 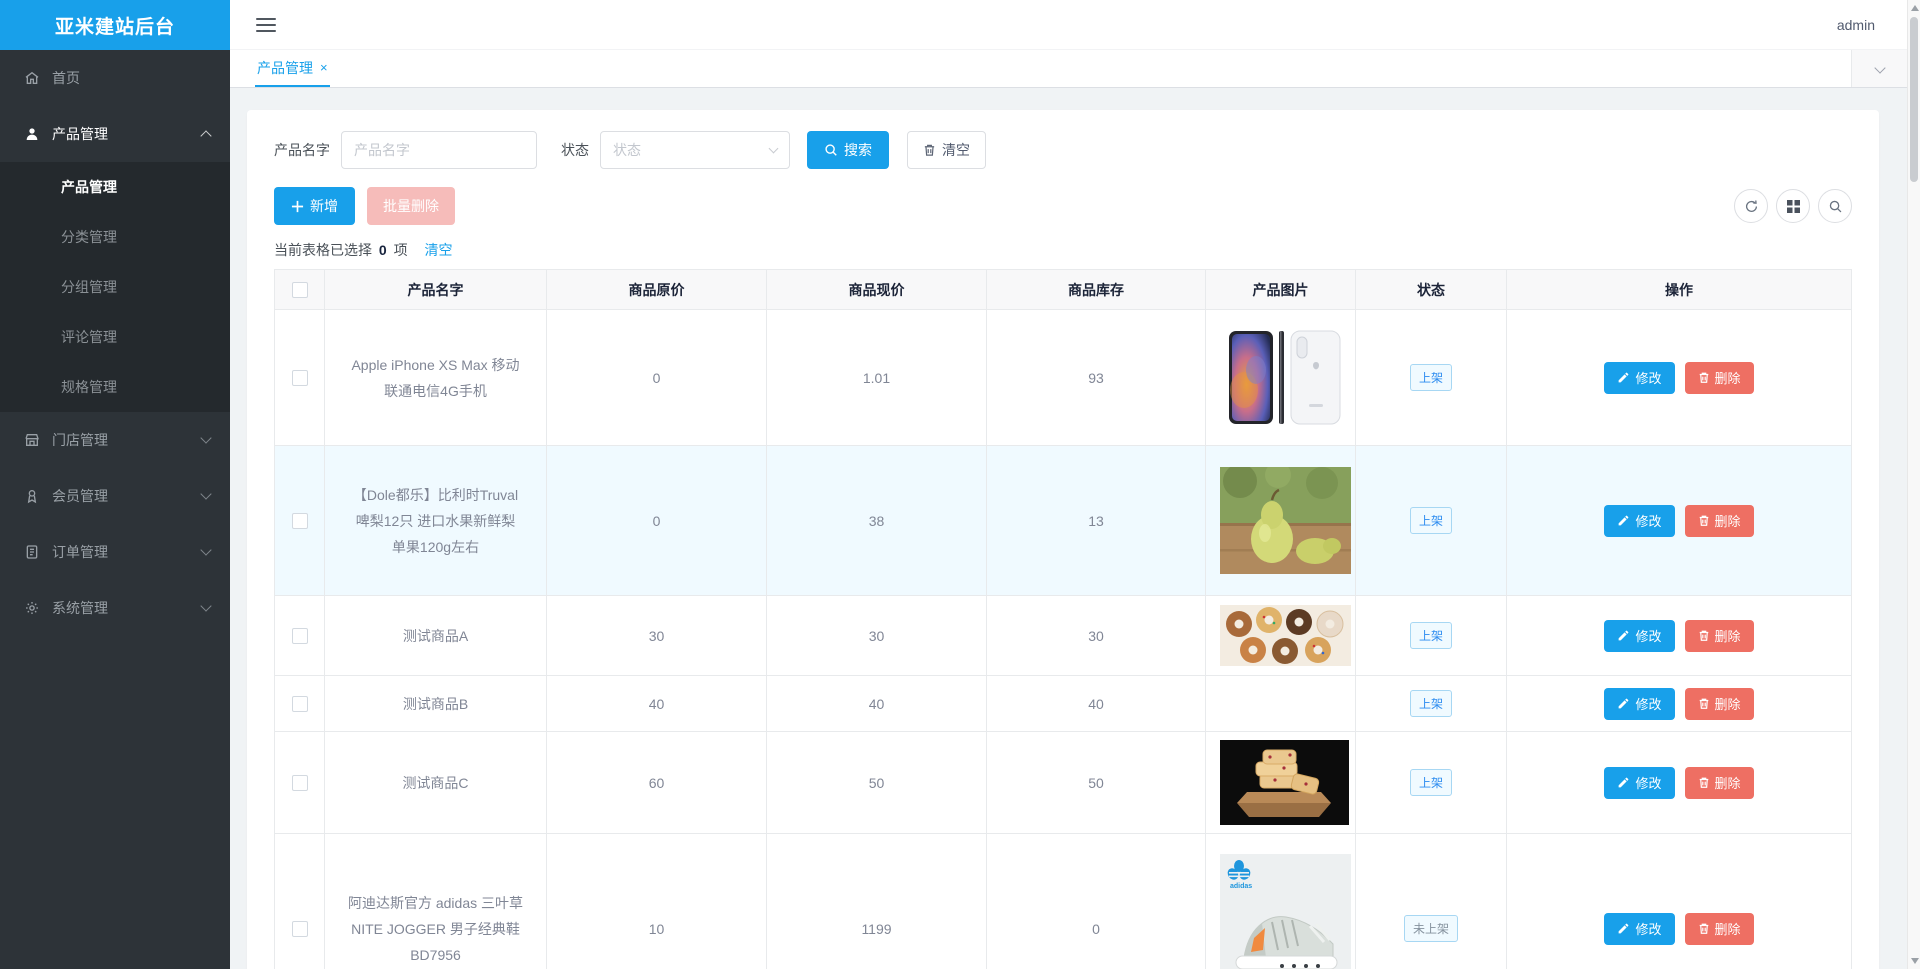 I want to click on table-header-row: 产品名字 商品原价 商品现价 商品库存 产品图片 状态 操作, so click(x=1063, y=289).